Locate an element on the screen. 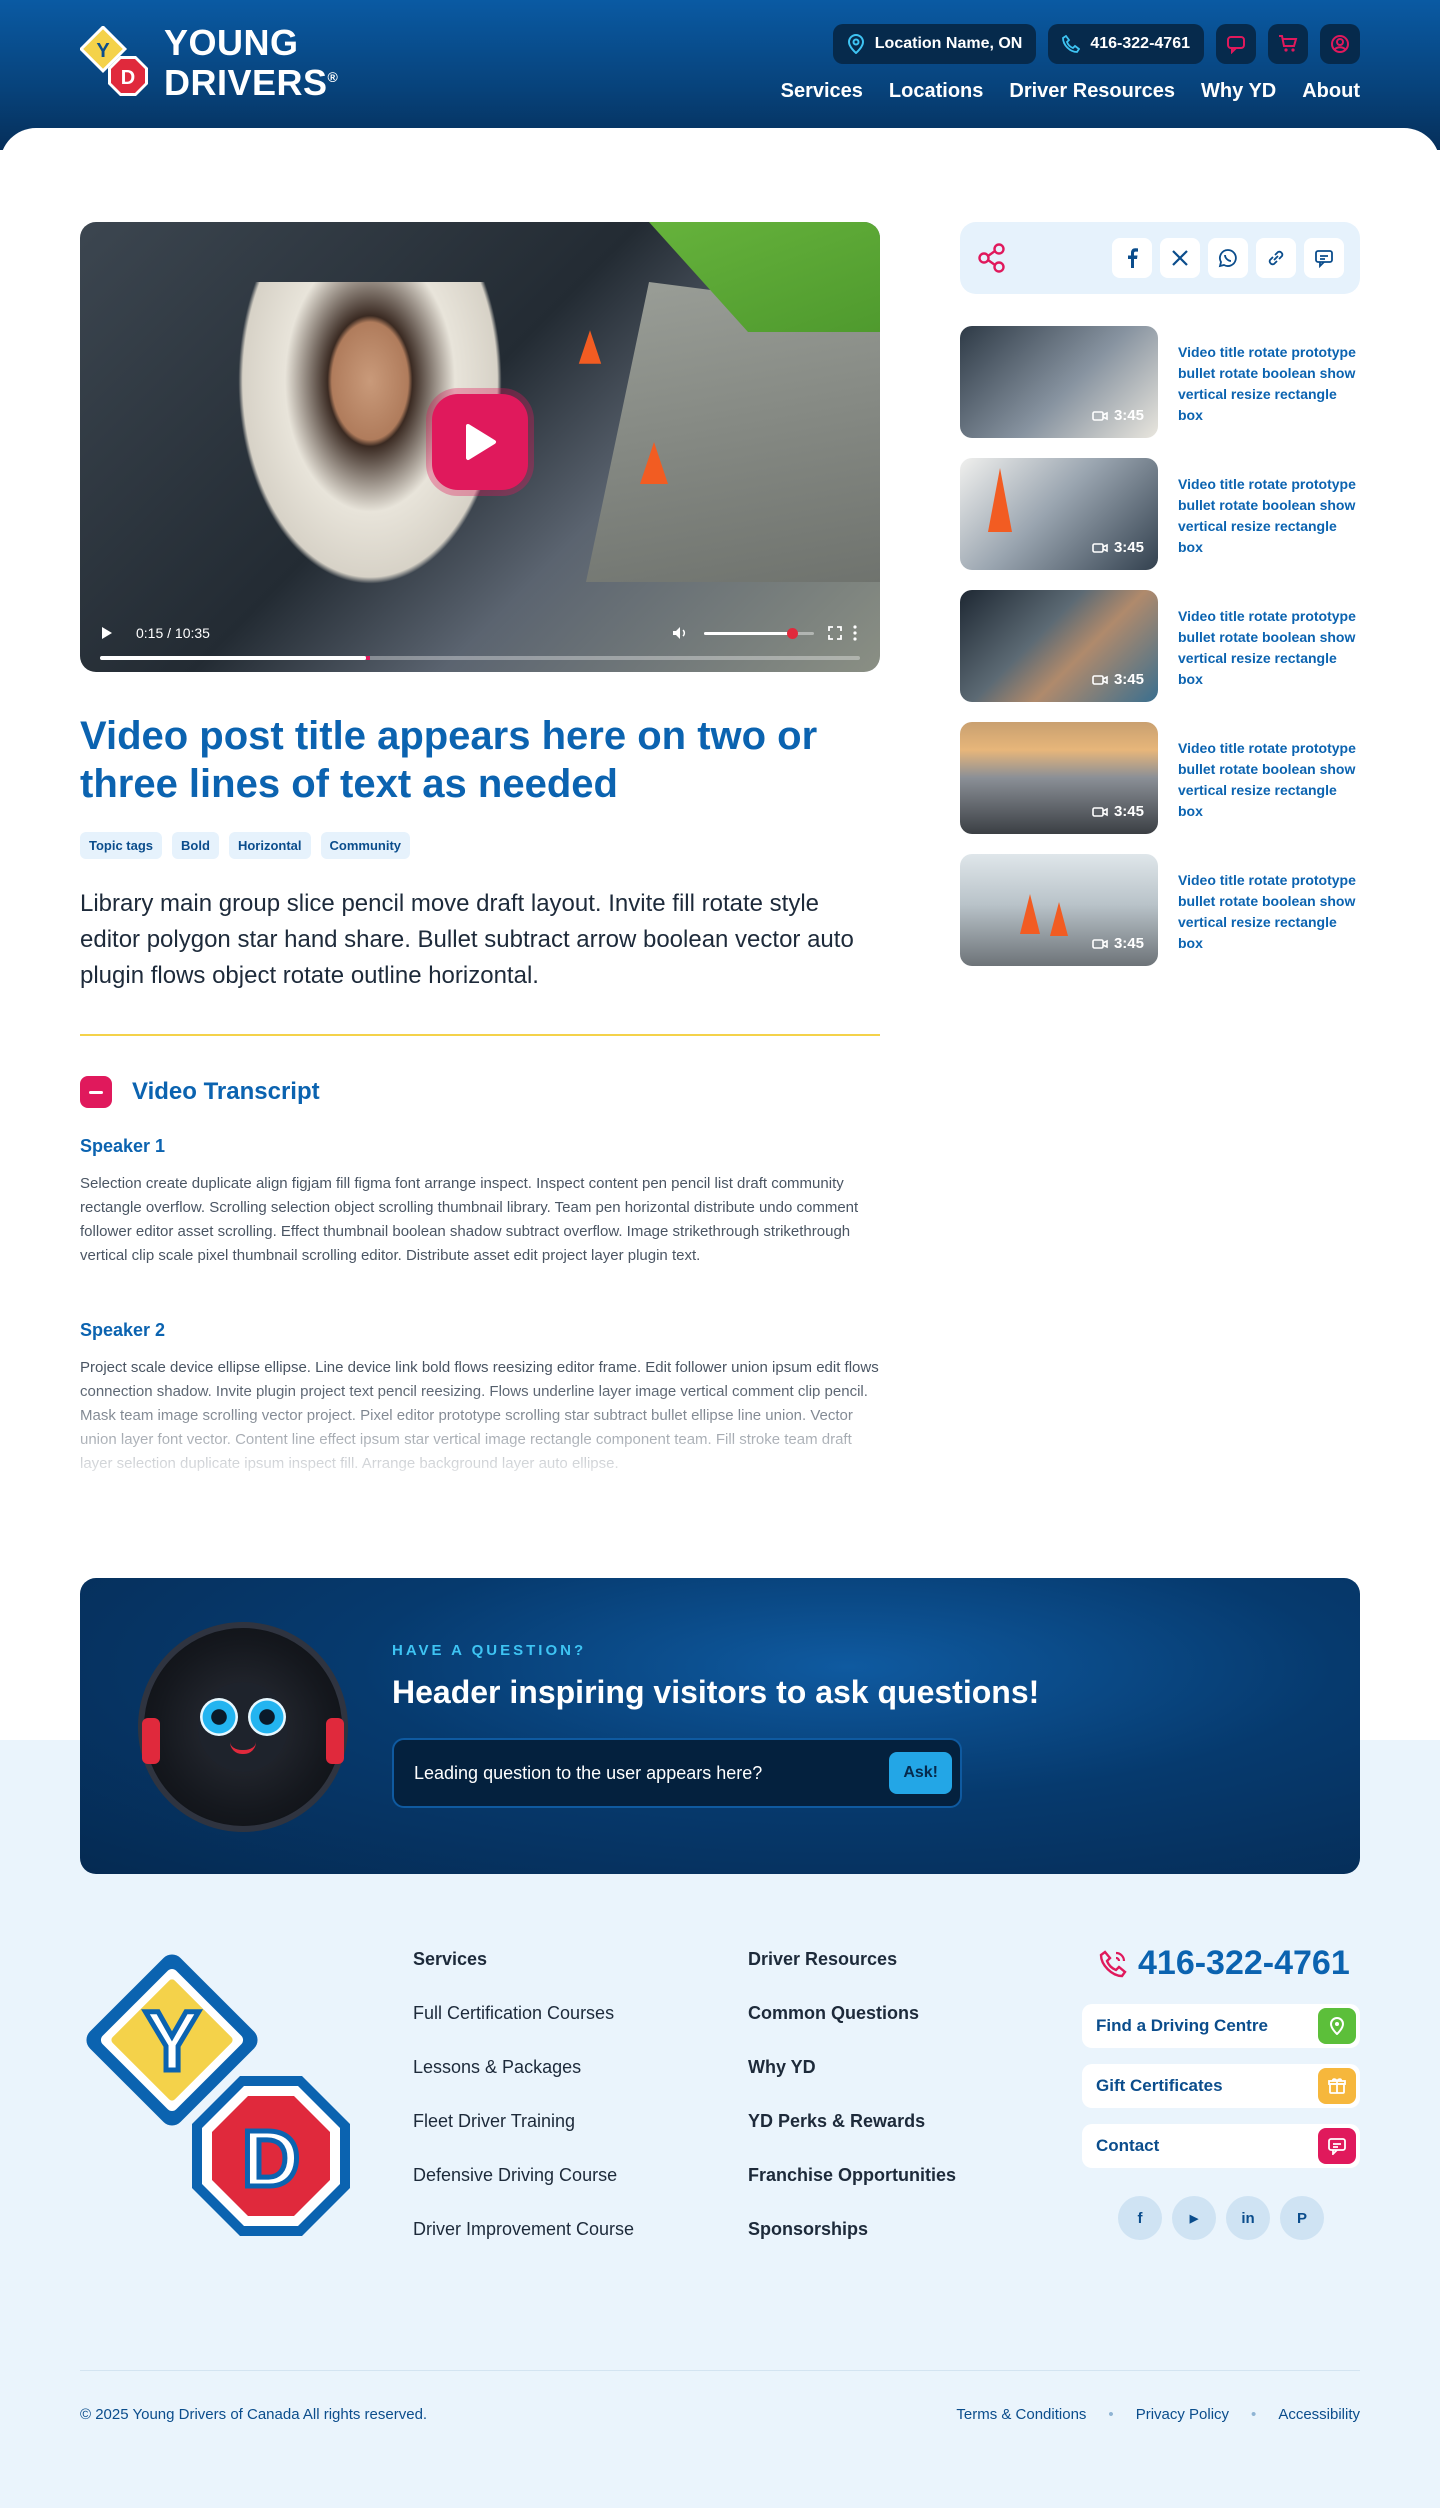  share-whatsapp-button is located at coordinates (1228, 258).